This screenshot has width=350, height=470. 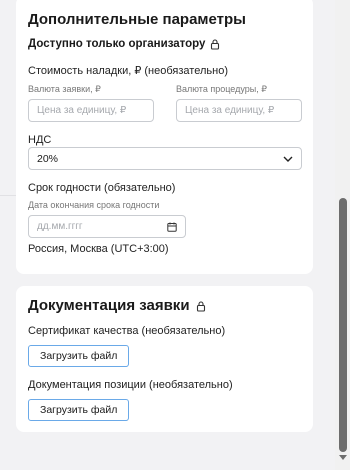 What do you see at coordinates (109, 305) in the screenshot?
I see `section-title-docs: Документация заявки` at bounding box center [109, 305].